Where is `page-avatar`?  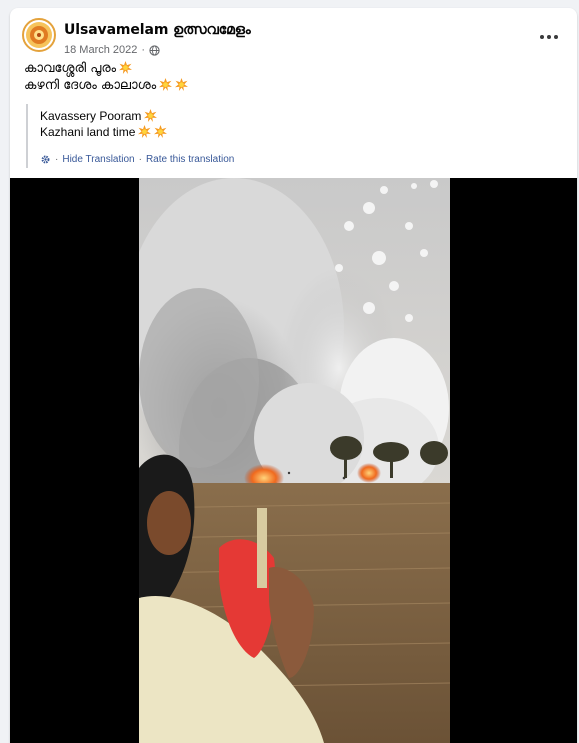 page-avatar is located at coordinates (39, 35).